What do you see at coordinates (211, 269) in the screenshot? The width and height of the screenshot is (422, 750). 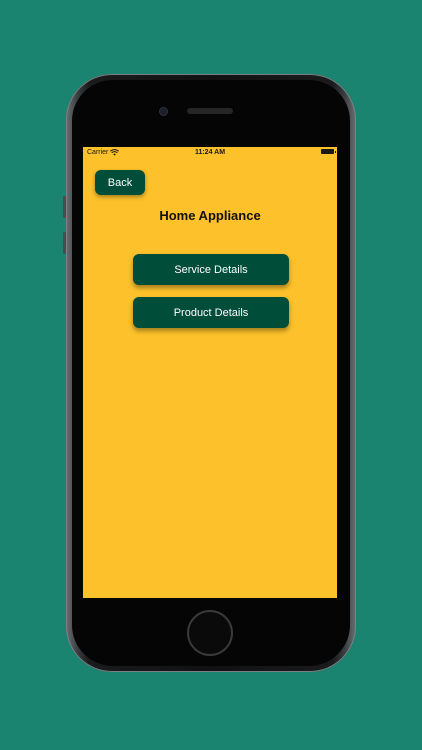 I see `service-details-button: Service Details` at bounding box center [211, 269].